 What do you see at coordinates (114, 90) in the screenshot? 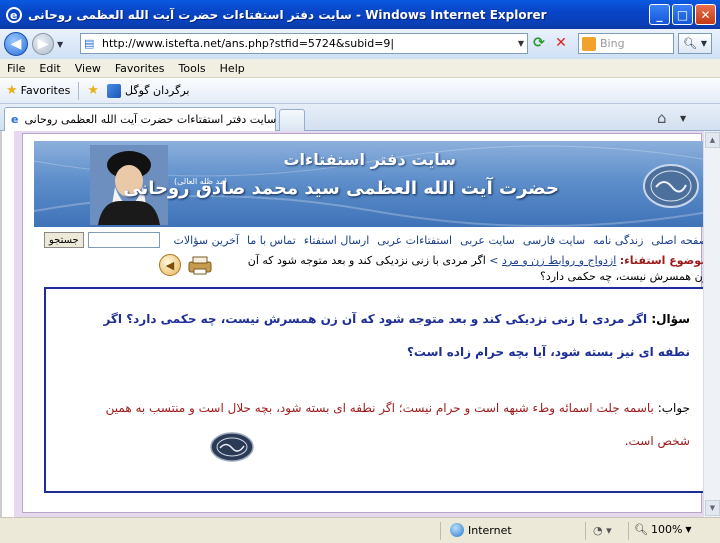
I see `translate-icon` at bounding box center [114, 90].